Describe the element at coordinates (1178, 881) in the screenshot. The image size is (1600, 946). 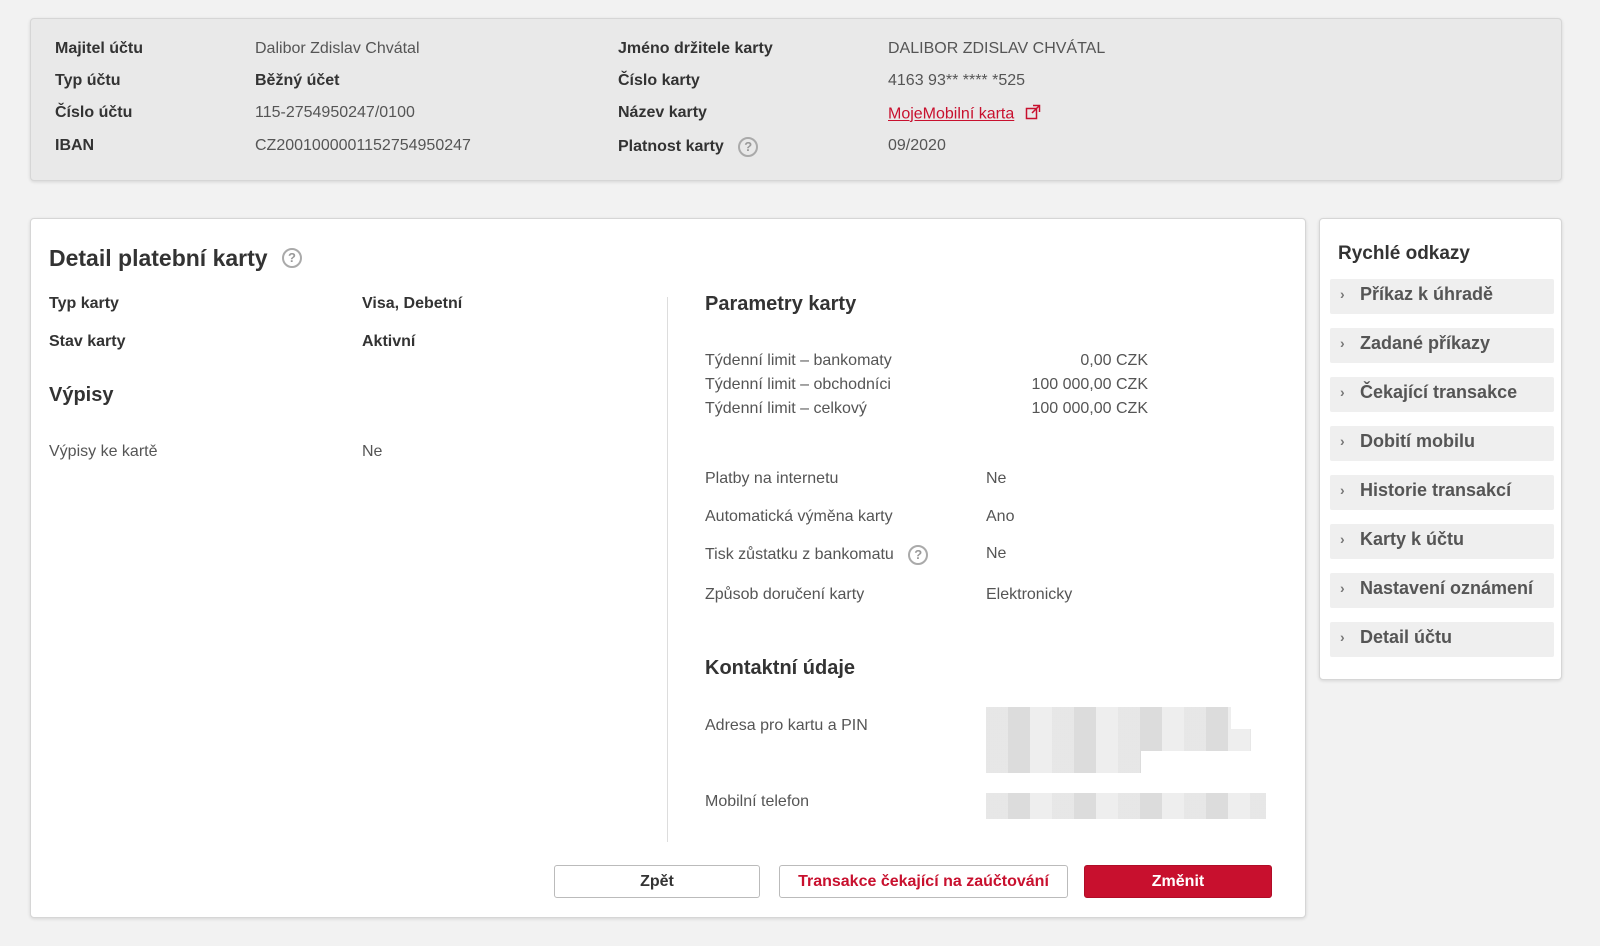
I see `change-button: Změnit` at that location.